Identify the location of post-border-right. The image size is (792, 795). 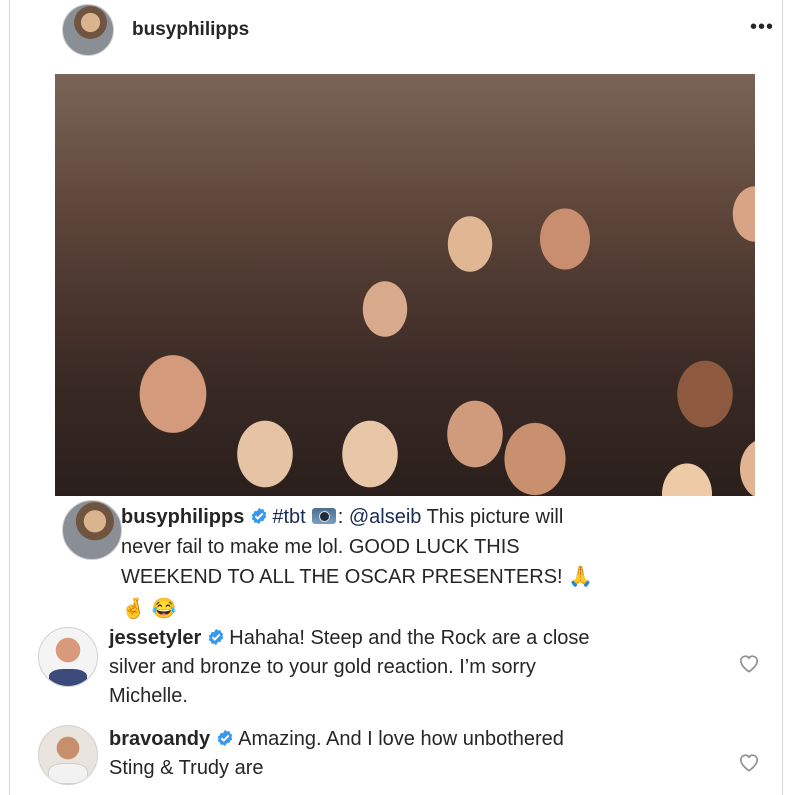
(782, 397).